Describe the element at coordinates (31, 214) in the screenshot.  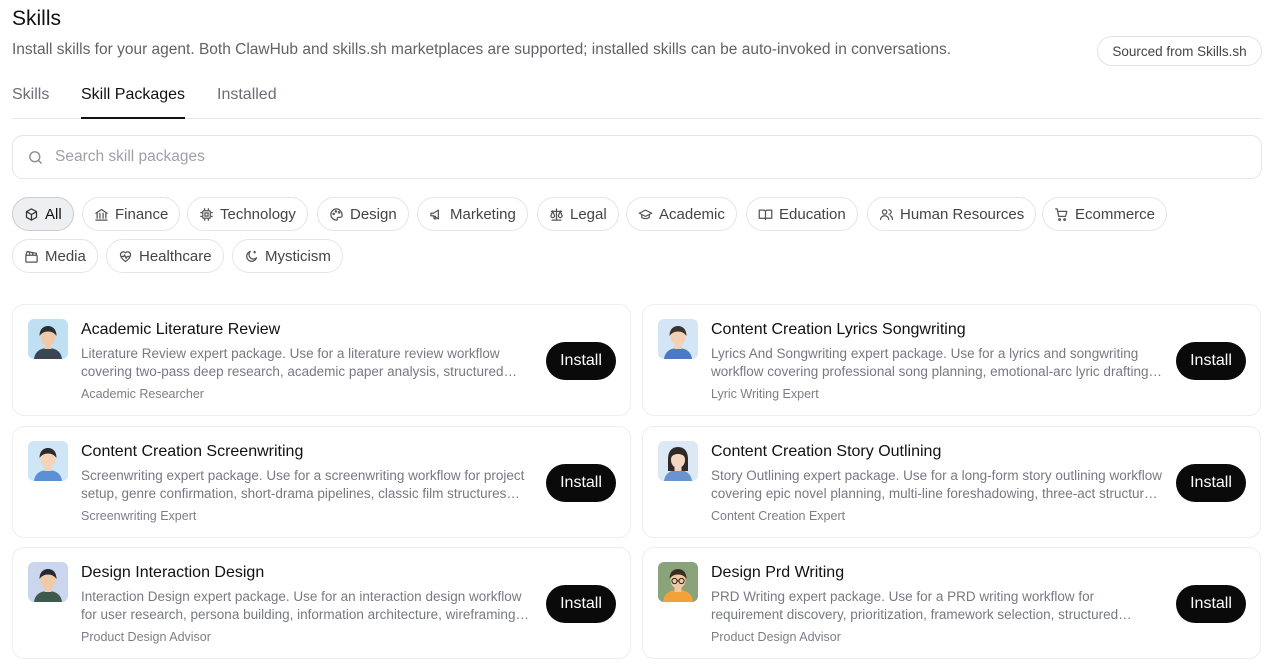
I see `package-icon` at that location.